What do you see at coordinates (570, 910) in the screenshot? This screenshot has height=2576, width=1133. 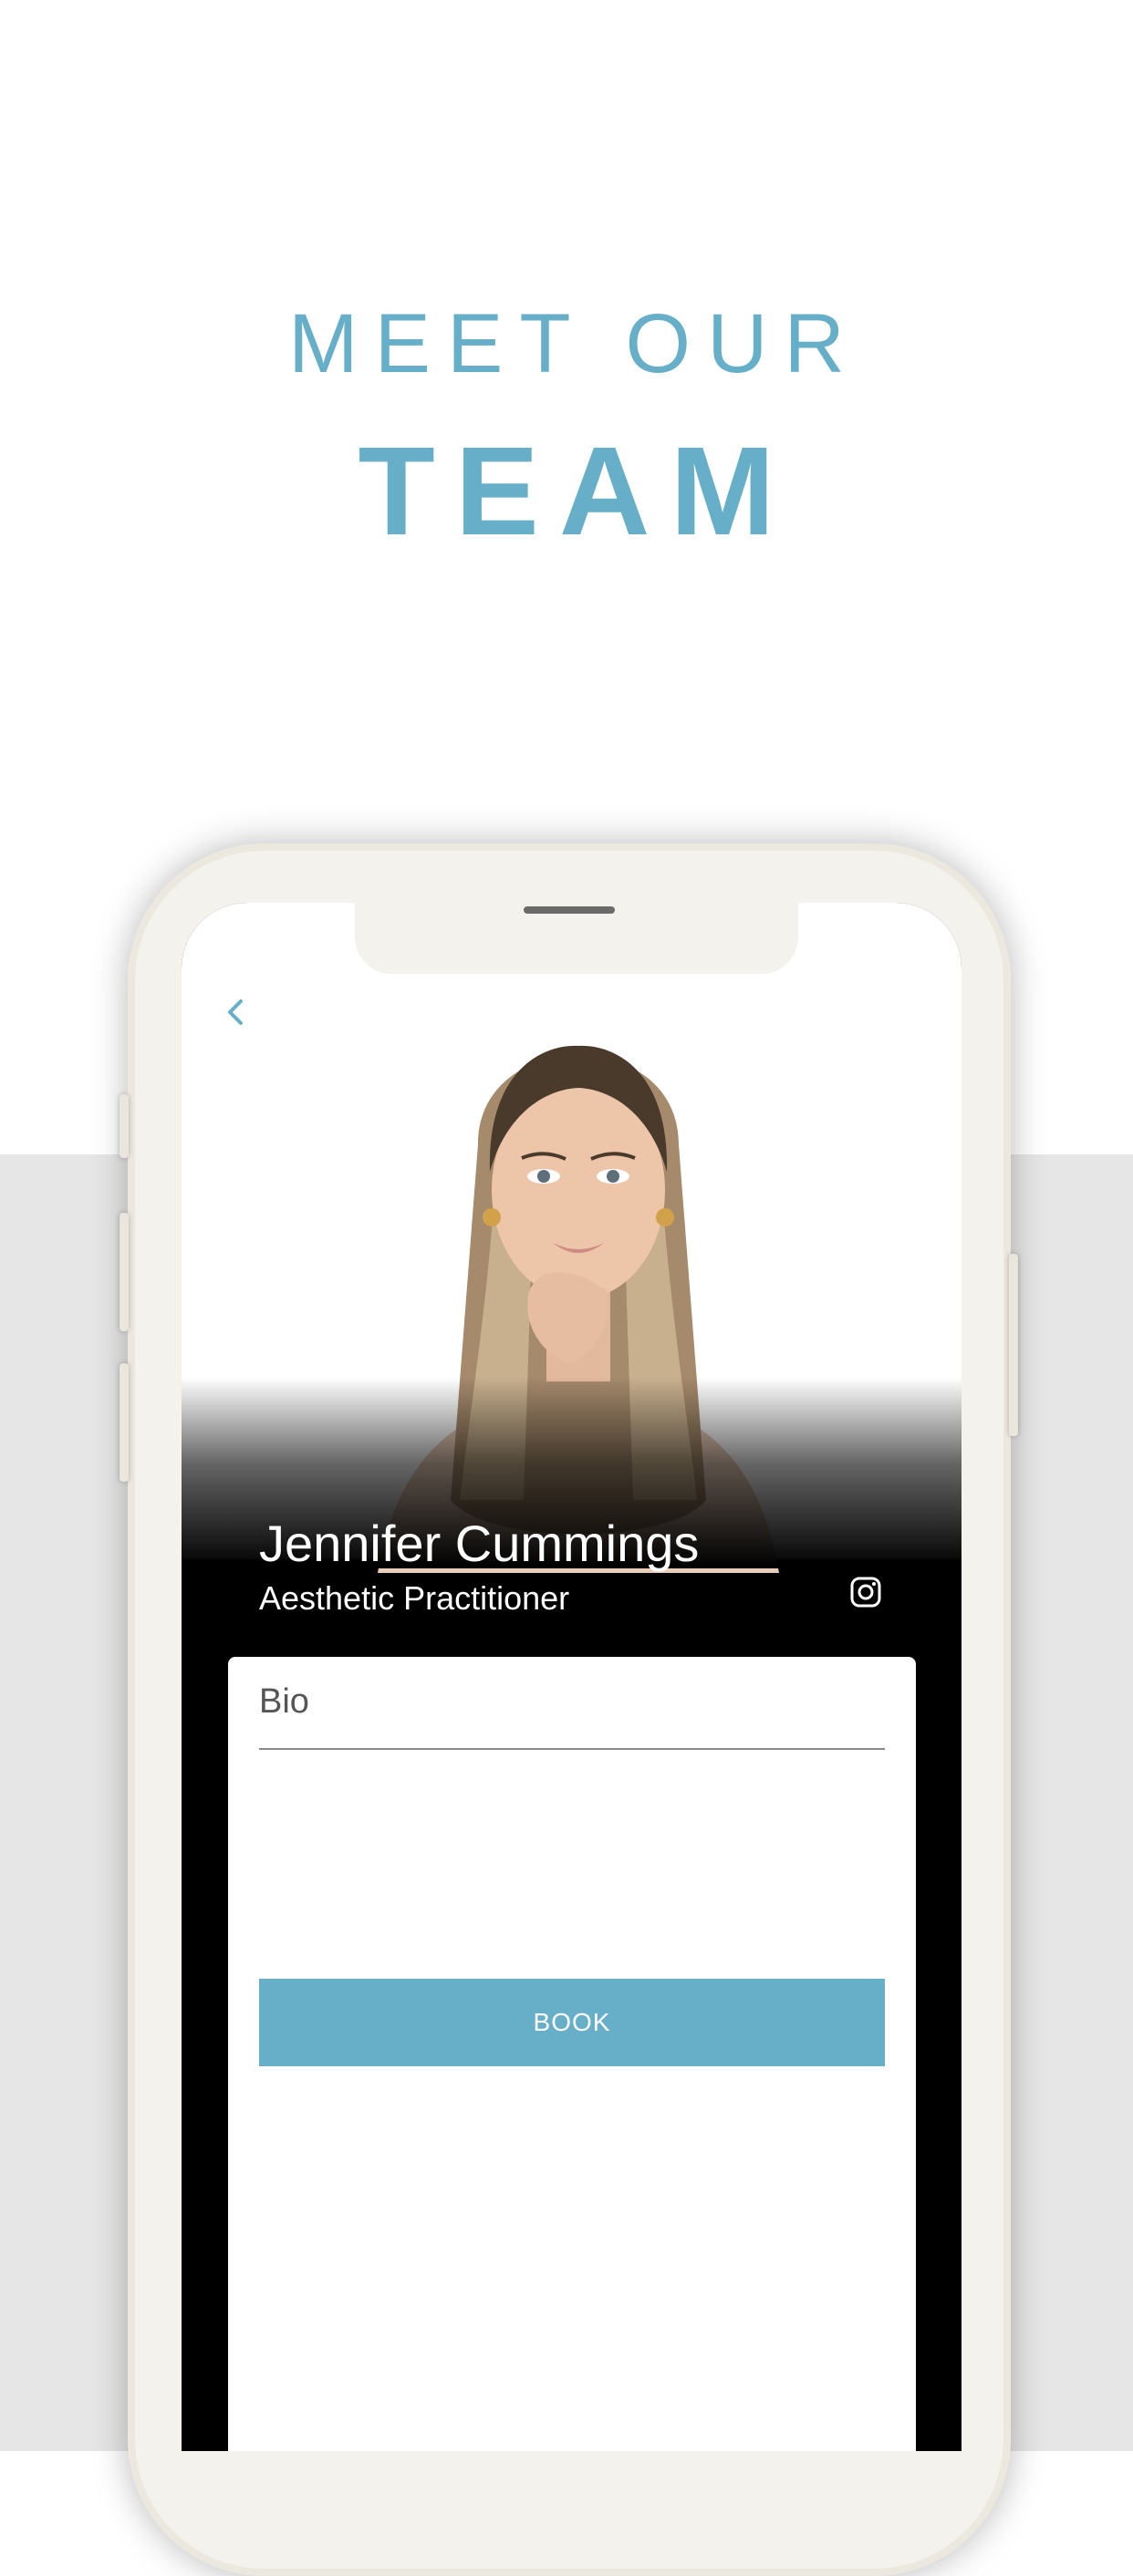 I see `phone-speaker` at bounding box center [570, 910].